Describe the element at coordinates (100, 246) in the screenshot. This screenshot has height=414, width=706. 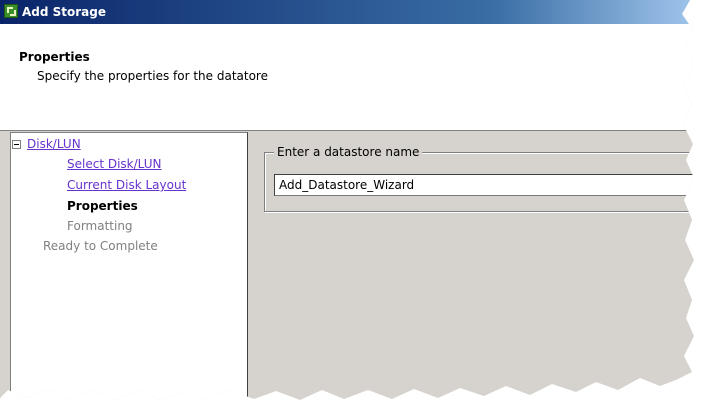
I see `nav-item-ready-to-complete: Ready to Complete` at that location.